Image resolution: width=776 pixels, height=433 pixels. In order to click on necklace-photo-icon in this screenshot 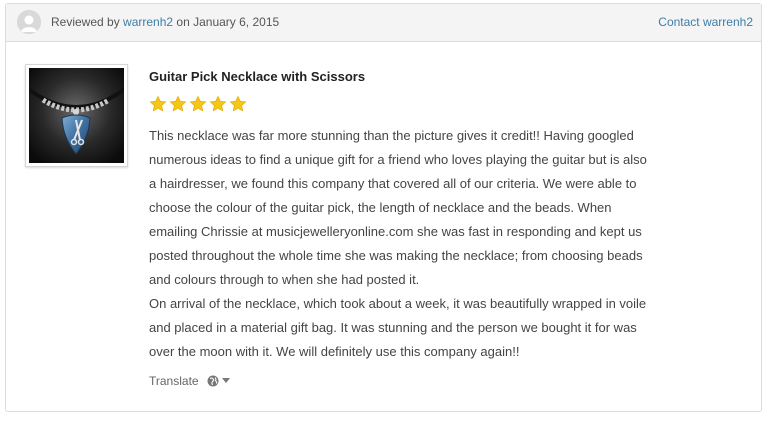, I will do `click(76, 115)`.